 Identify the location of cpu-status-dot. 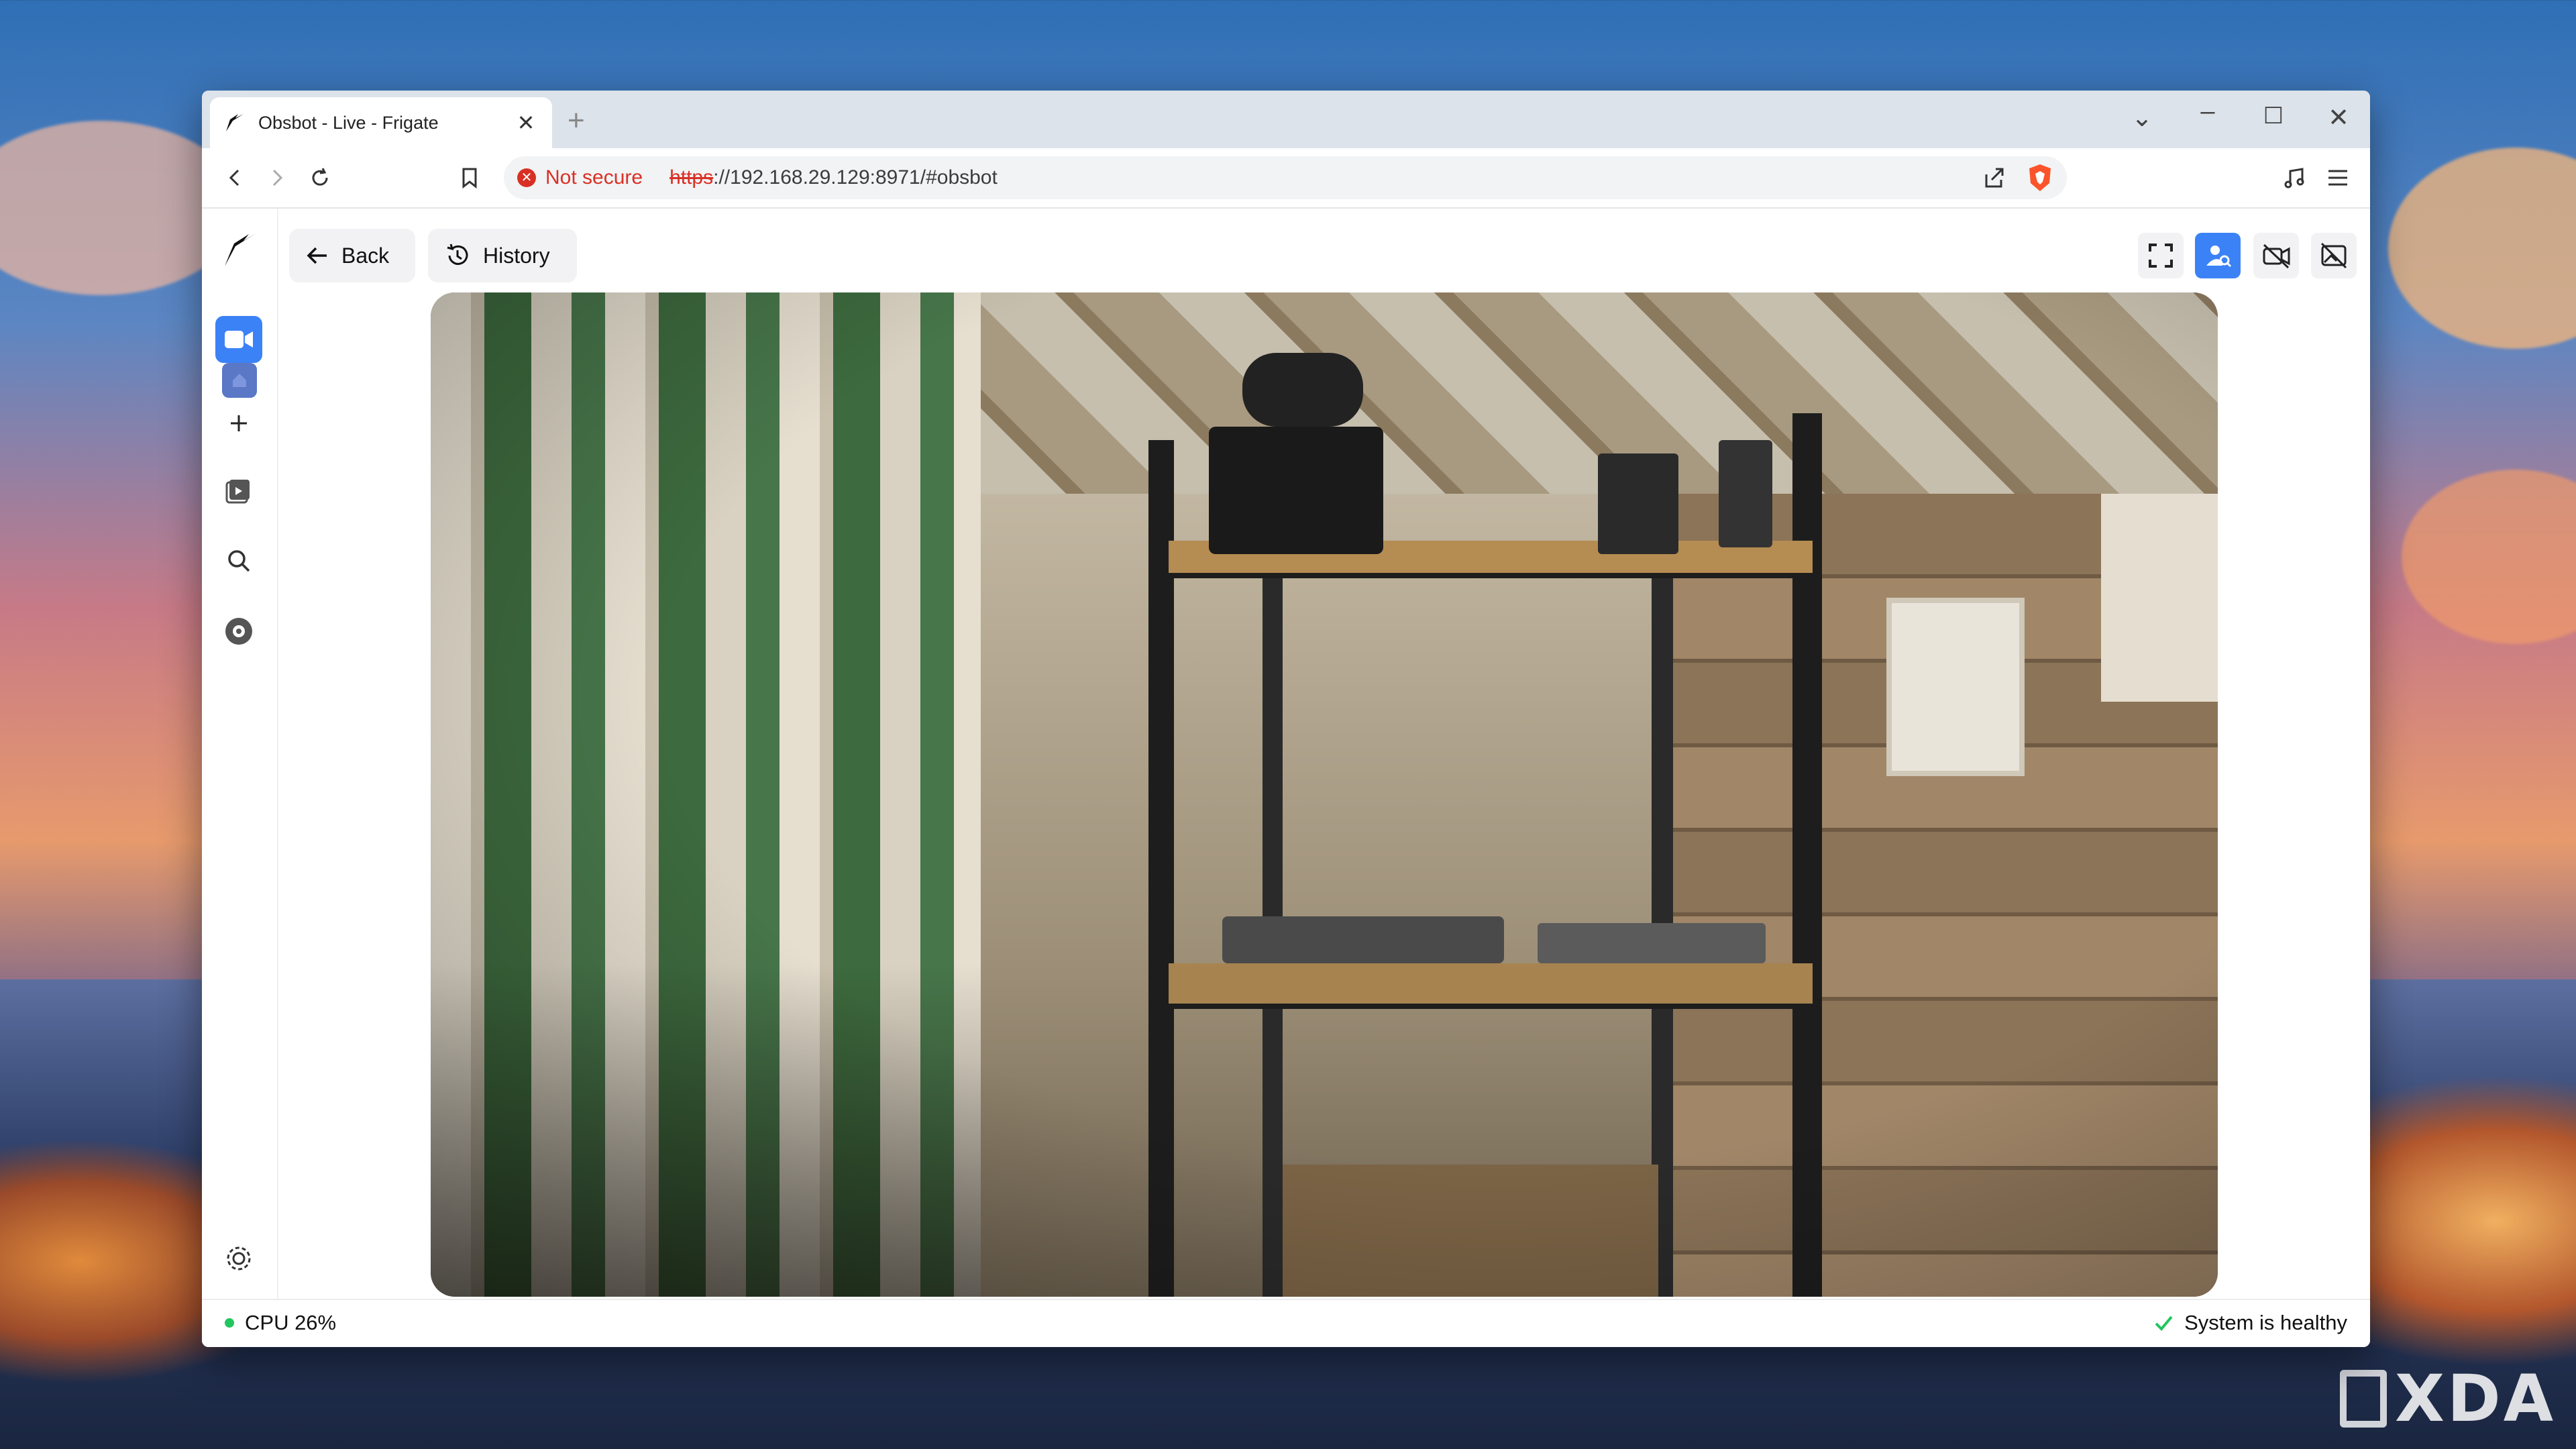
(229, 1323).